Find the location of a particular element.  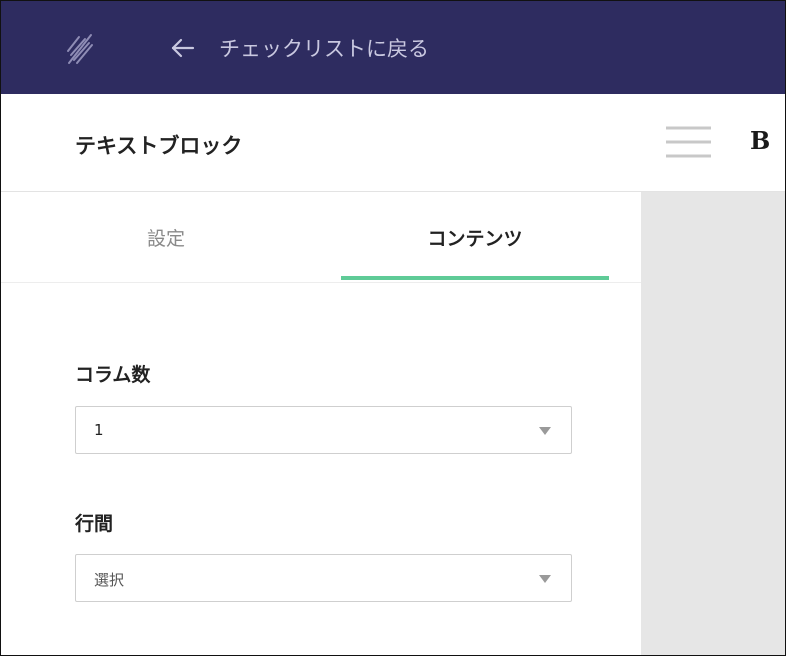

panel-tabs: 設定 コンテンツ is located at coordinates (321, 237).